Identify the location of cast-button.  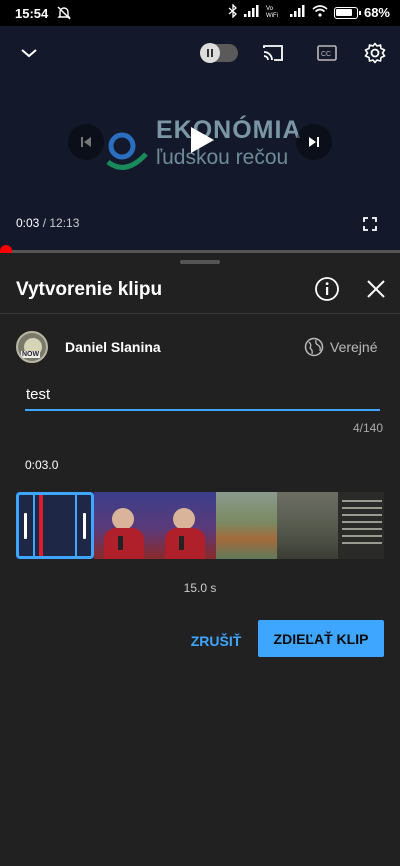
(273, 53).